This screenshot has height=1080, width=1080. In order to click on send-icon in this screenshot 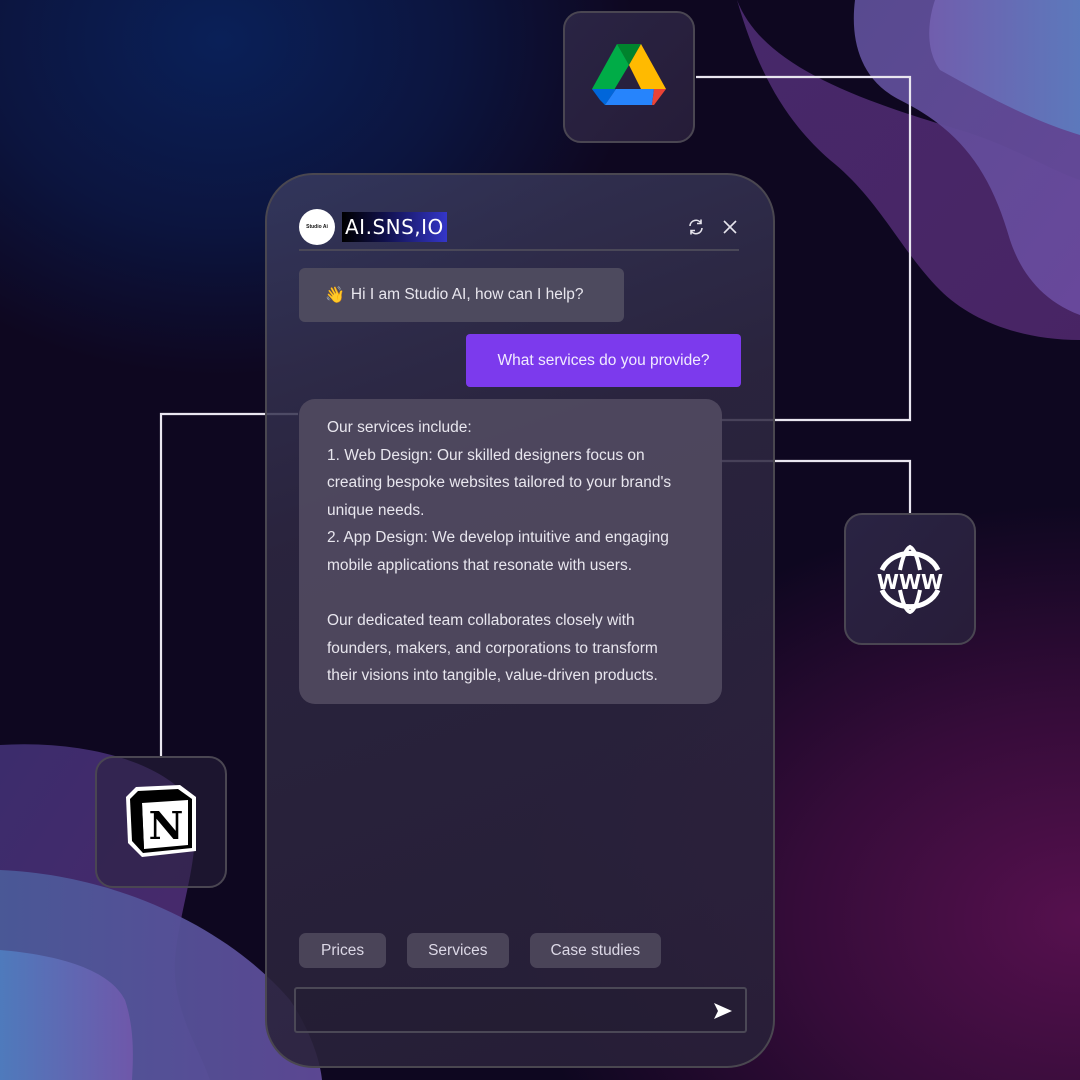, I will do `click(723, 1011)`.